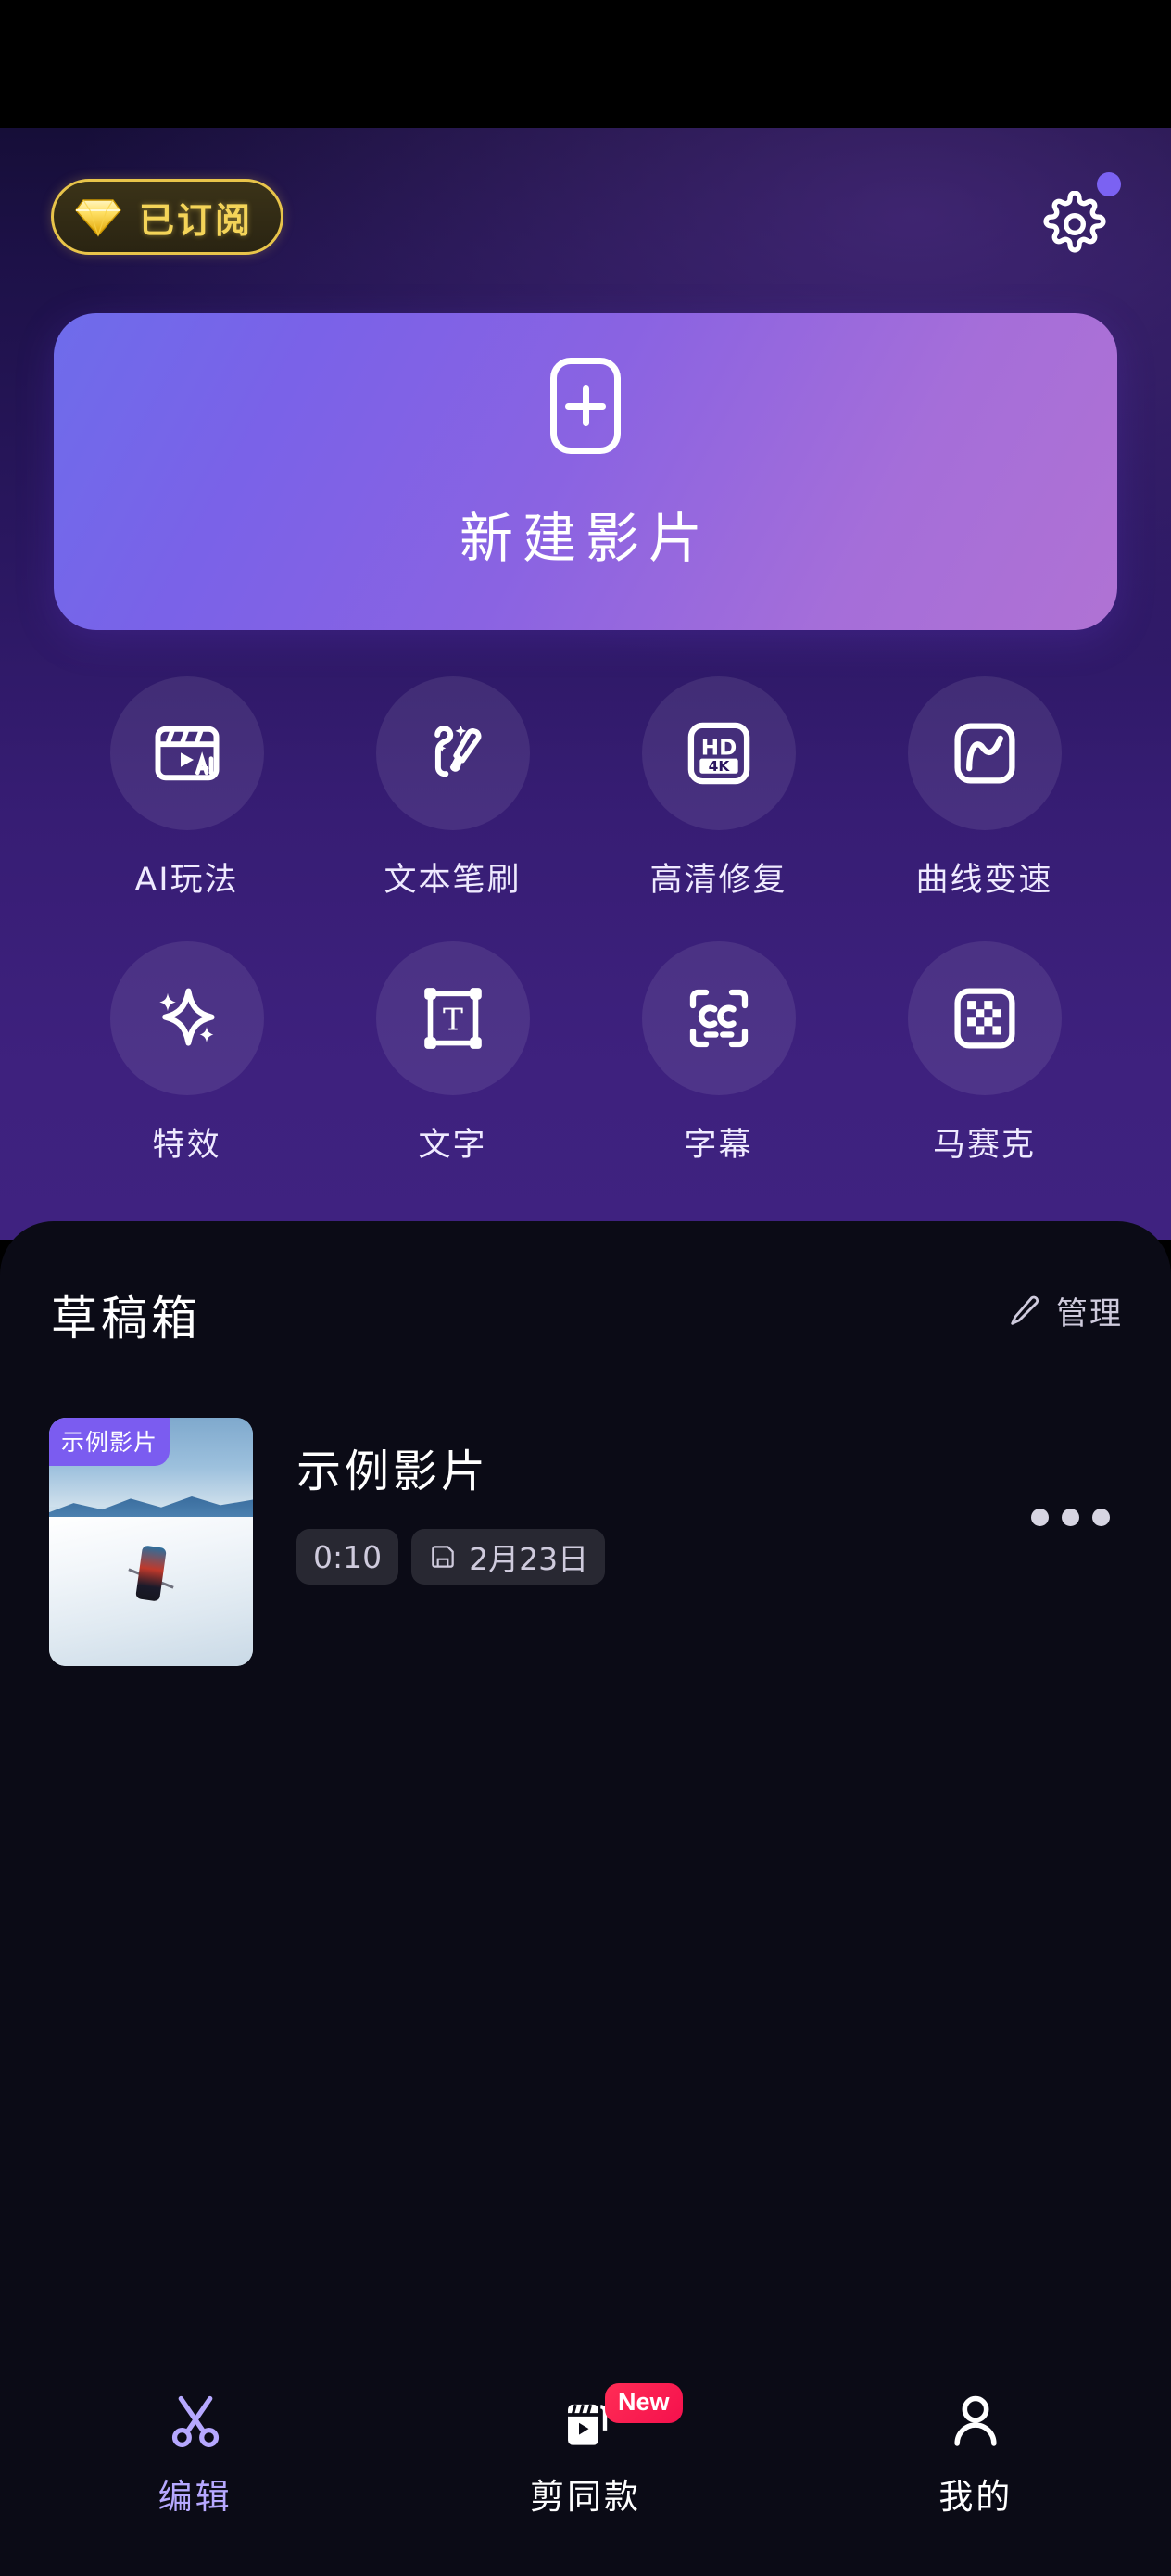 This screenshot has height=2576, width=1171. Describe the element at coordinates (984, 753) in the screenshot. I see `speed-curve-icon` at that location.